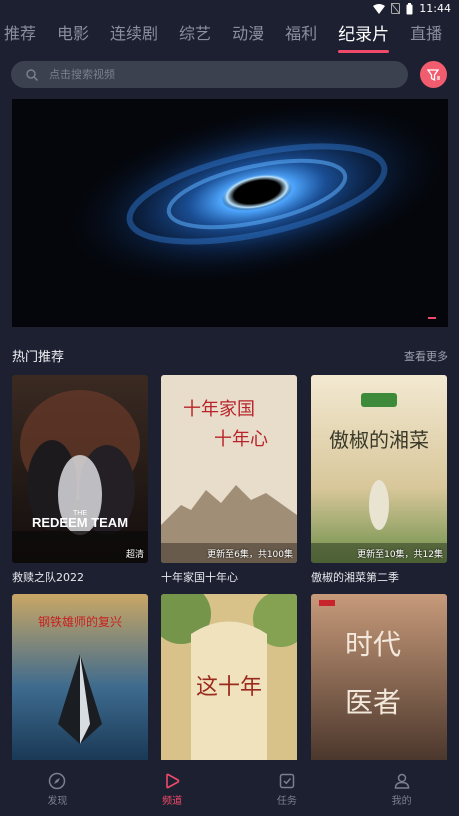 Image resolution: width=459 pixels, height=816 pixels. I want to click on filter-button, so click(433, 74).